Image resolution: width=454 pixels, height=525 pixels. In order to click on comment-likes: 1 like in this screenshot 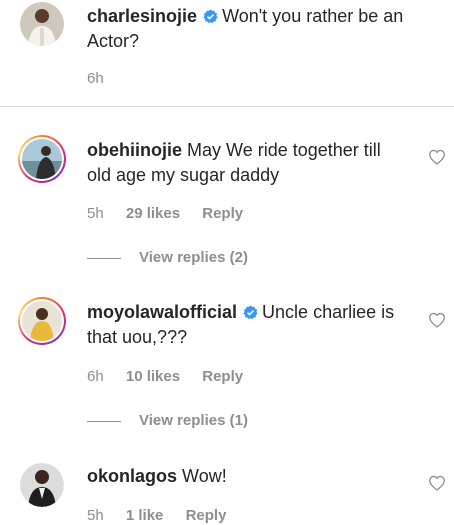, I will do `click(145, 515)`.